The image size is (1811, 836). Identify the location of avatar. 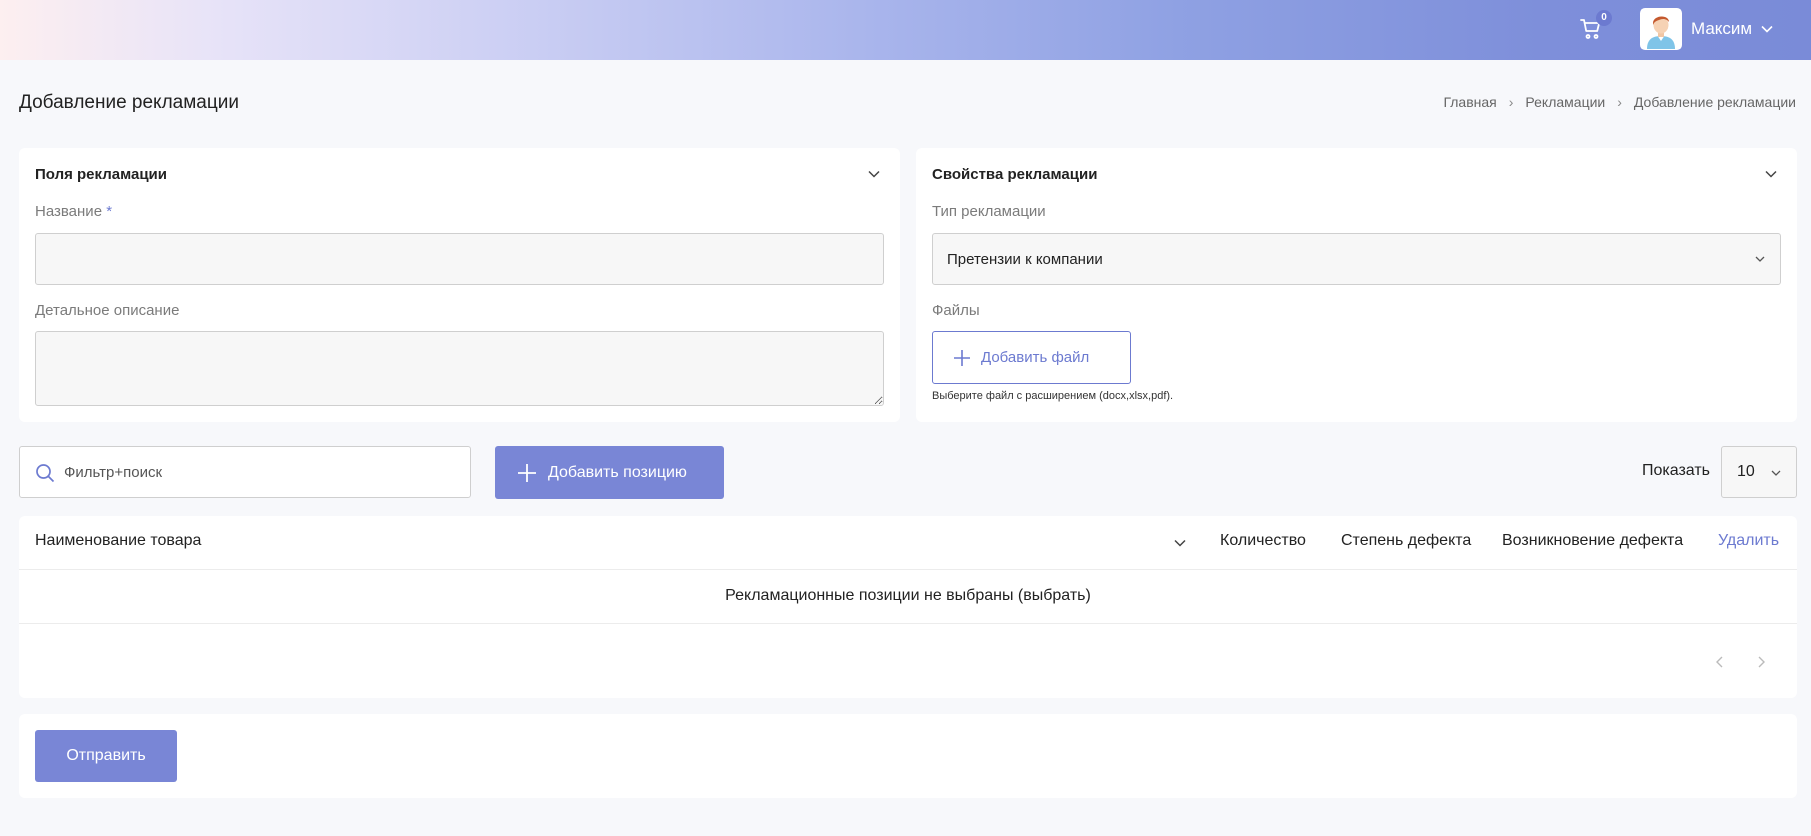
(1661, 29).